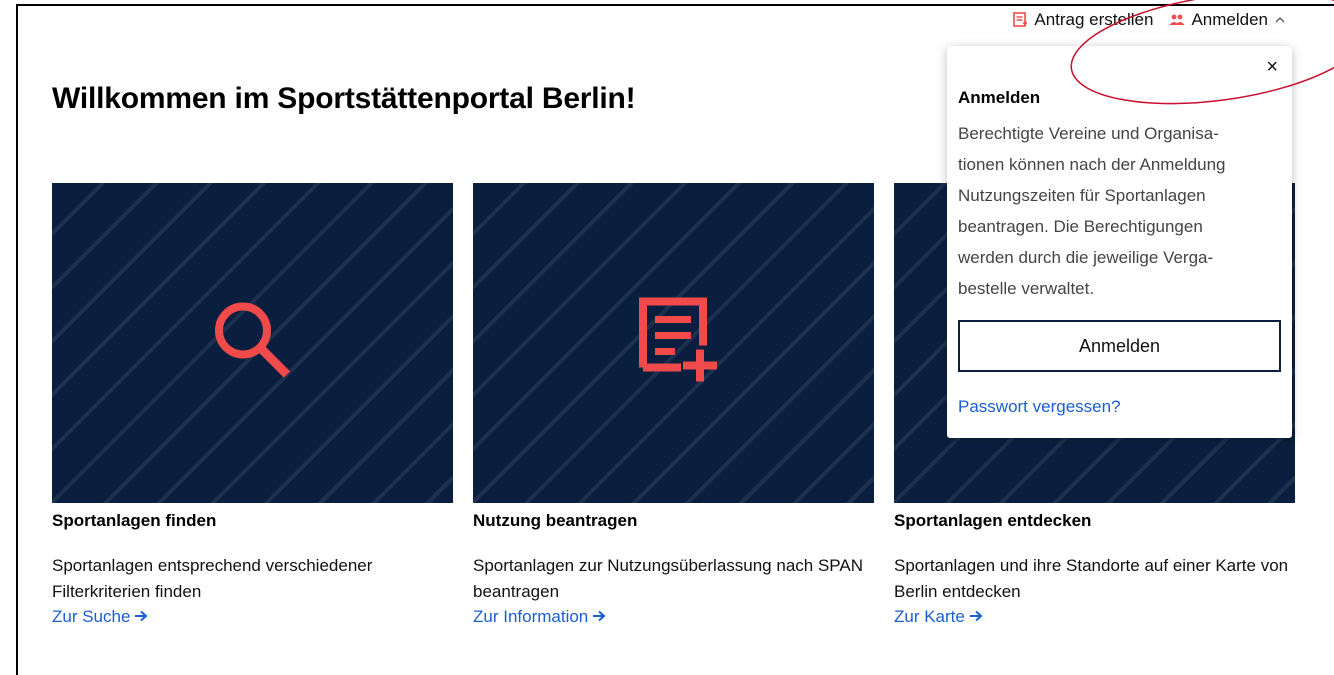 The width and height of the screenshot is (1334, 675). I want to click on card-title: Nutzung beantragen, so click(555, 520).